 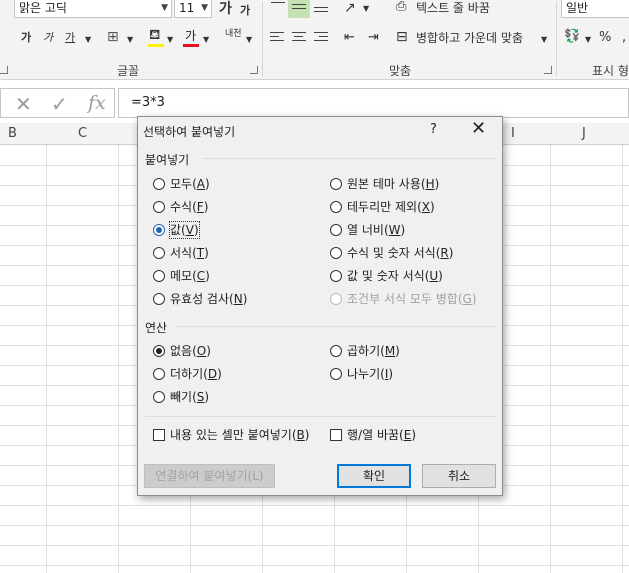 I want to click on wrap-text-button: 텍스트 줄 바꿈, so click(x=453, y=8).